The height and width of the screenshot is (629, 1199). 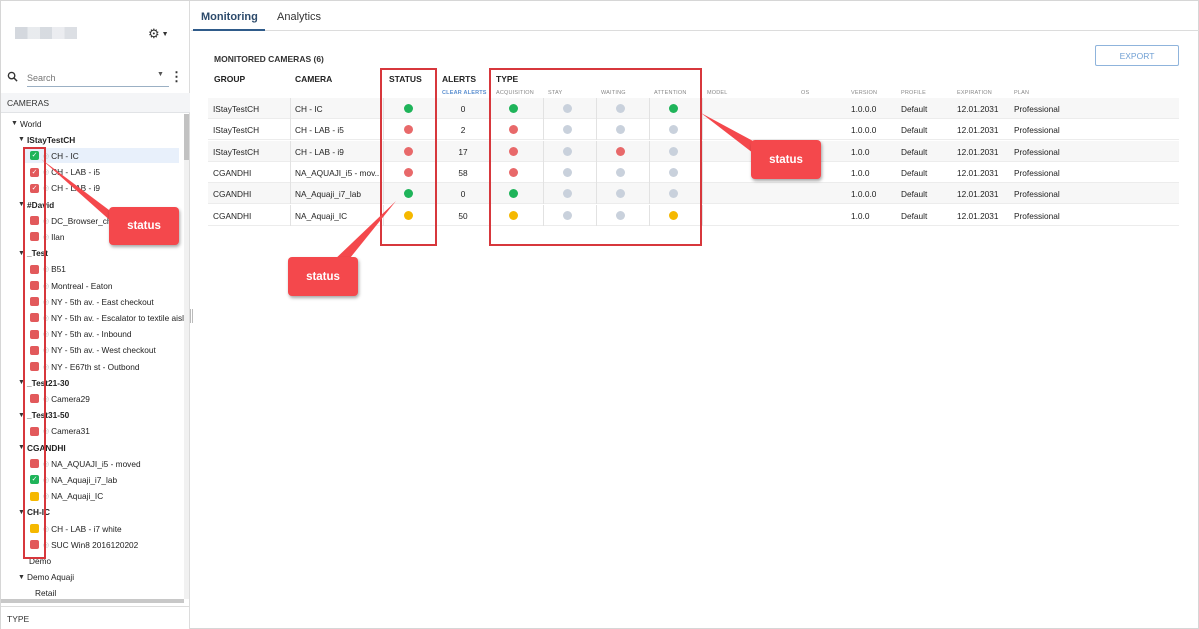 What do you see at coordinates (913, 93) in the screenshot?
I see `col-profile: PROFILE` at bounding box center [913, 93].